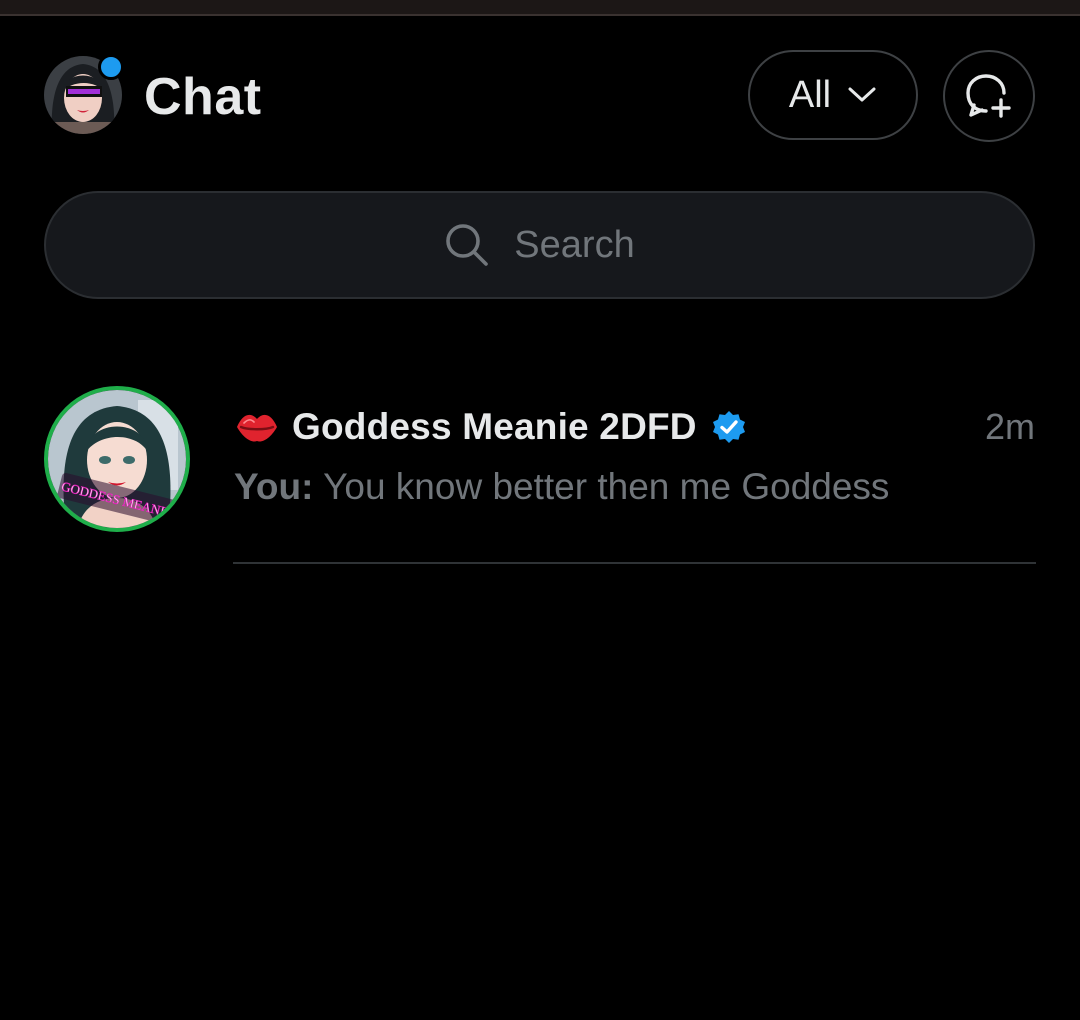 Image resolution: width=1080 pixels, height=1020 pixels. I want to click on filter-label: All, so click(810, 94).